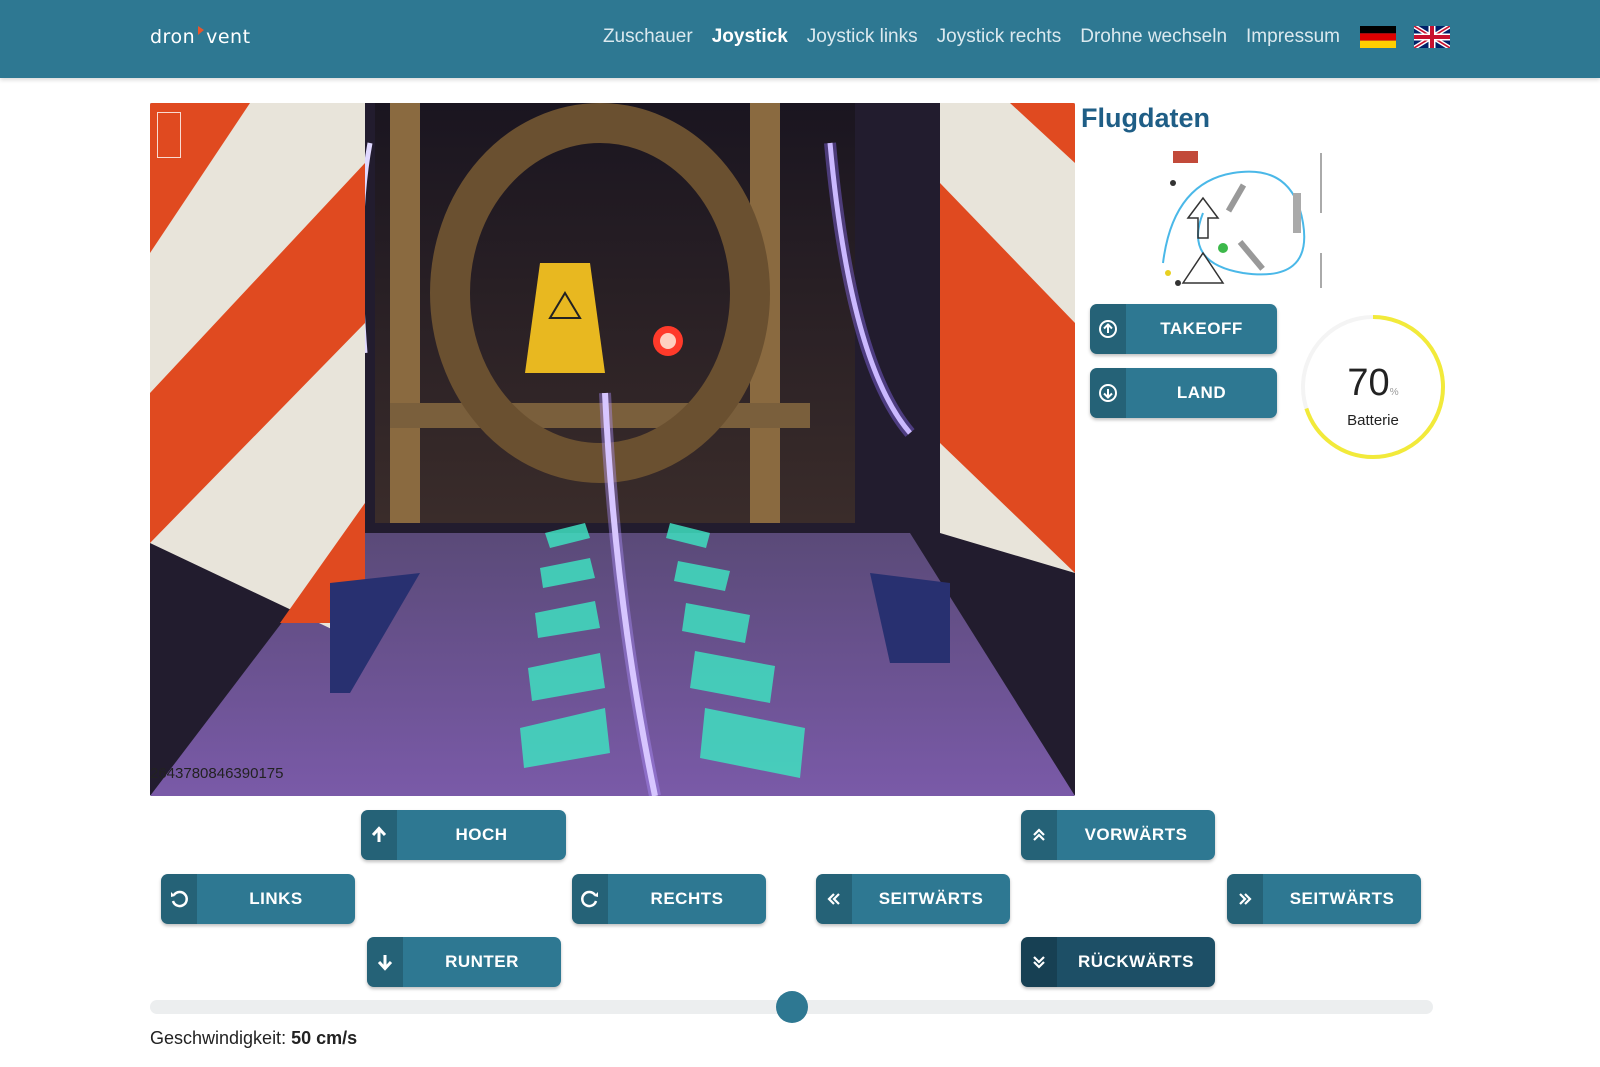  What do you see at coordinates (1342, 898) in the screenshot?
I see `seitwaerts-right-label: SEITWÄRTS` at bounding box center [1342, 898].